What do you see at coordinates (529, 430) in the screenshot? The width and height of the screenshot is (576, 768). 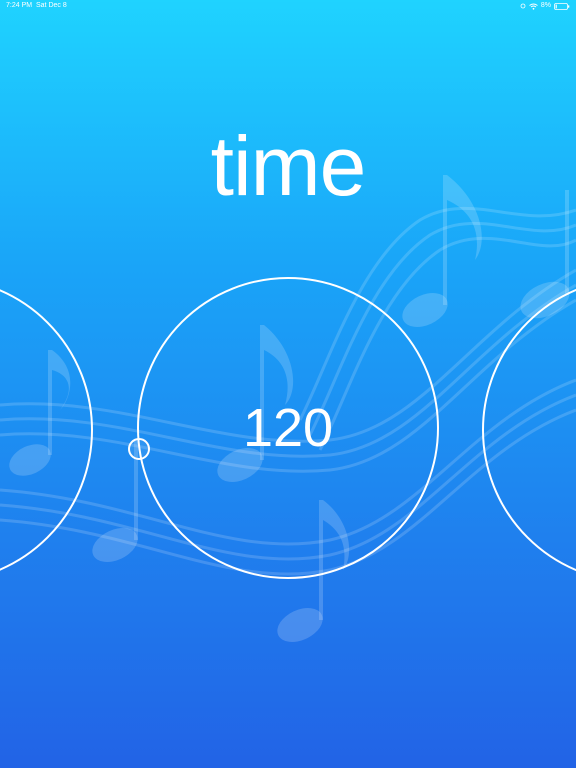 I see `dial-next` at bounding box center [529, 430].